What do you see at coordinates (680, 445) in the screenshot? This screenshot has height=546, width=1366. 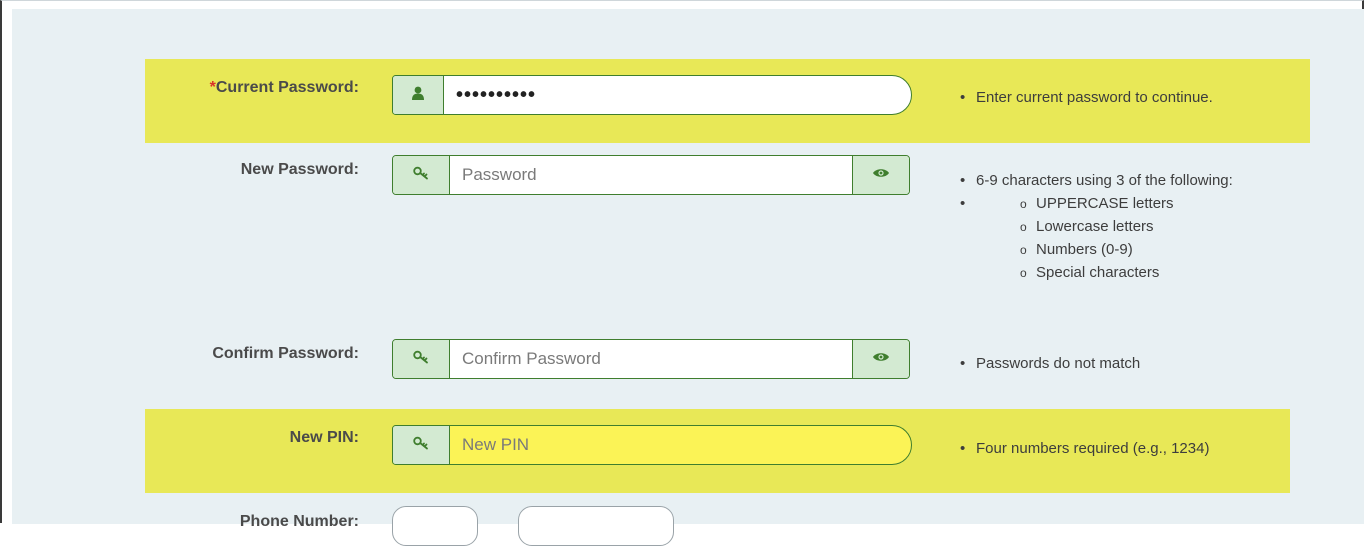 I see `new-pin-input` at bounding box center [680, 445].